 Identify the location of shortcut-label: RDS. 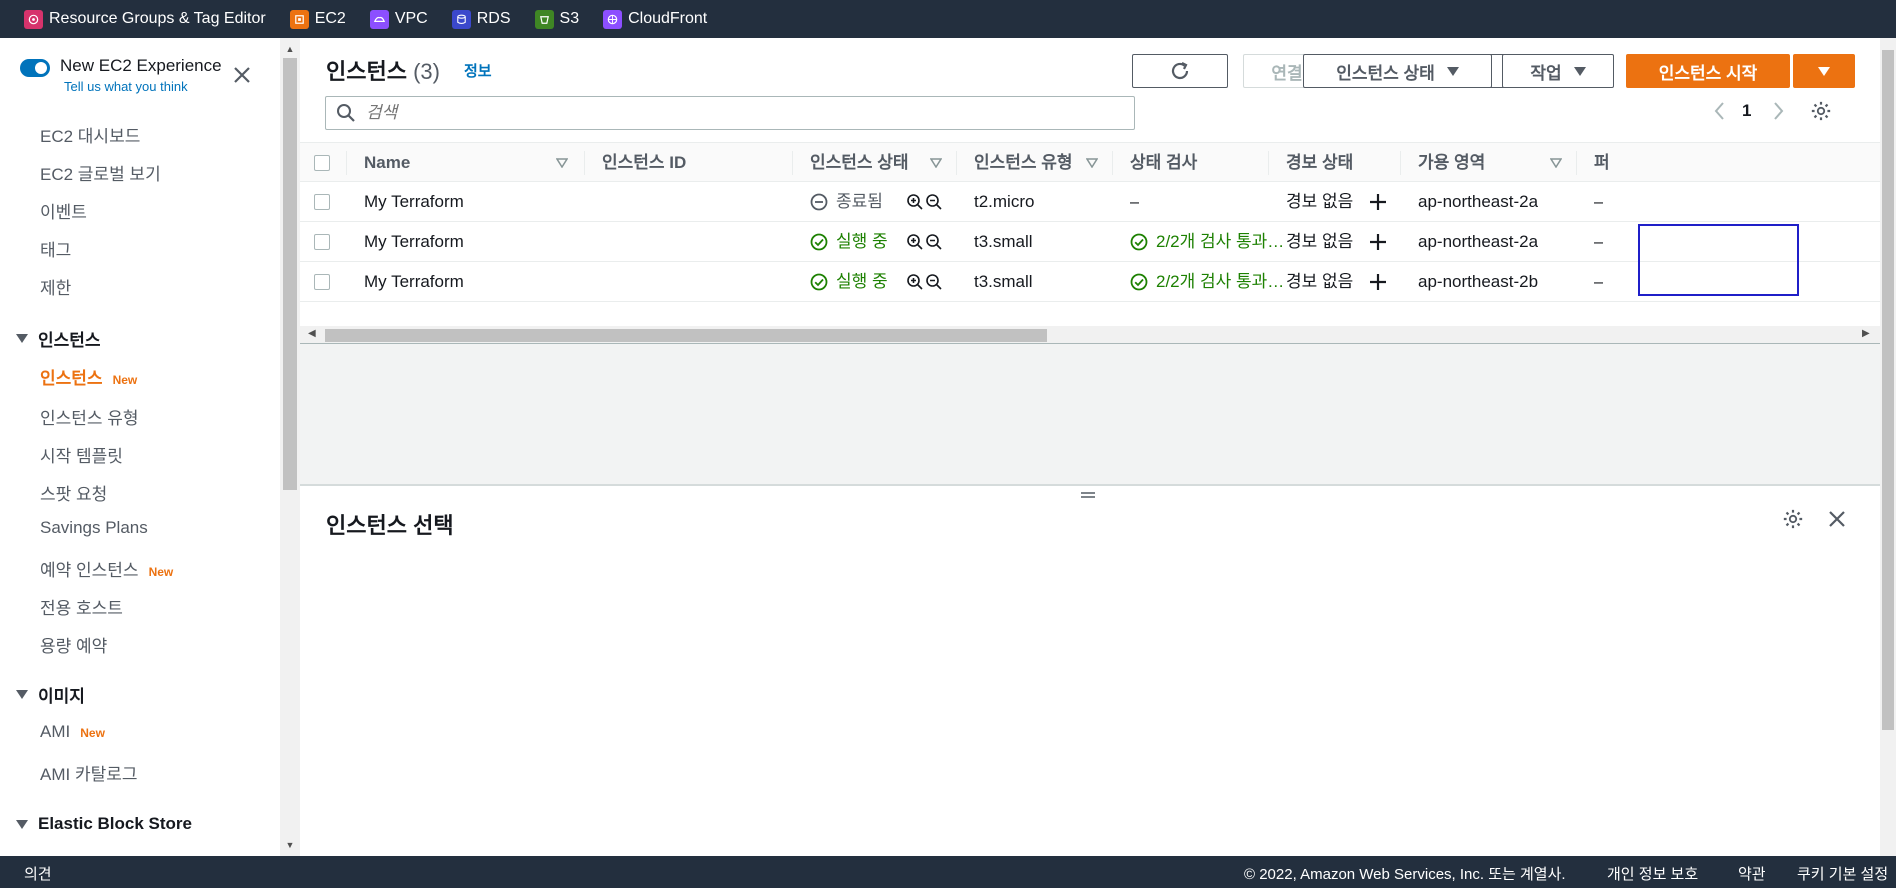
(493, 18).